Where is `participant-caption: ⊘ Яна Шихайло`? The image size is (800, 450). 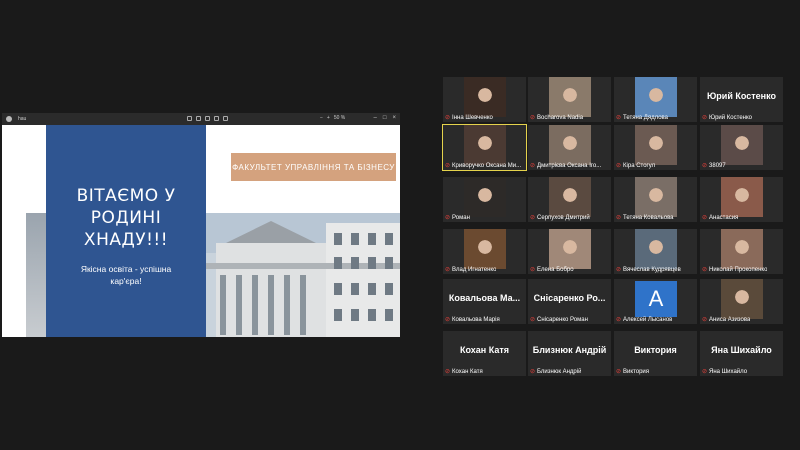 participant-caption: ⊘ Яна Шихайло is located at coordinates (725, 372).